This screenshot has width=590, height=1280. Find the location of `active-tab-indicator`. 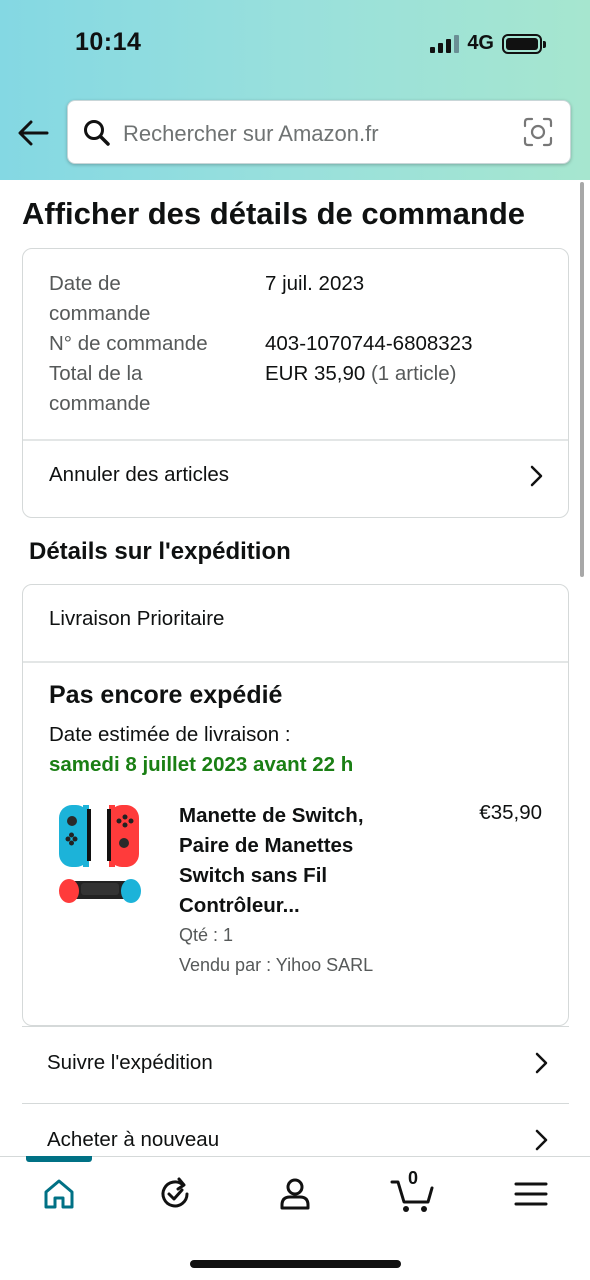

active-tab-indicator is located at coordinates (59, 1159).